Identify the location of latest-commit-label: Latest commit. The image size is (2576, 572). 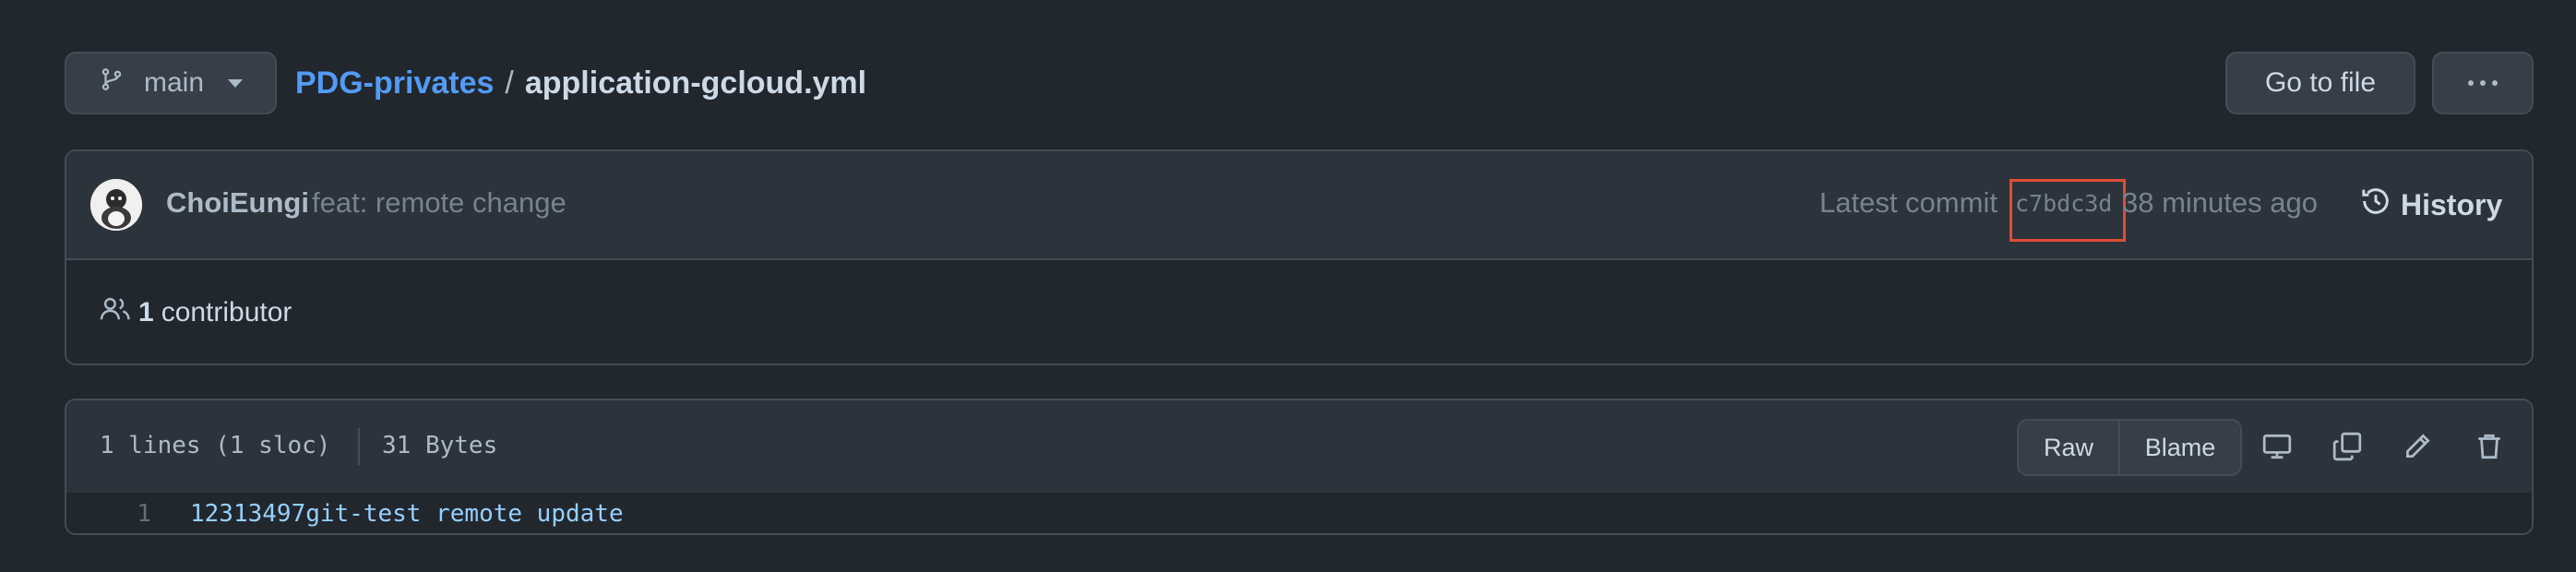
(1909, 203).